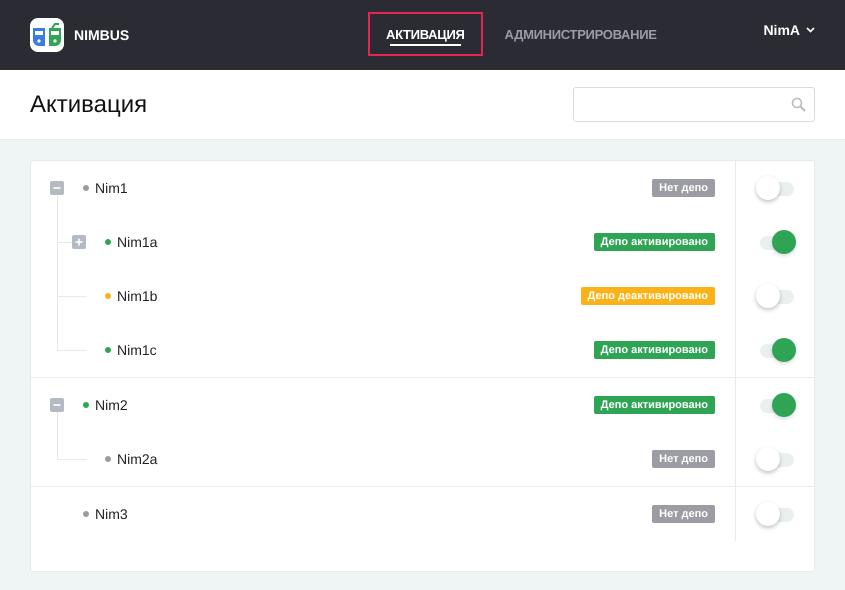 This screenshot has width=845, height=590. Describe the element at coordinates (89, 104) in the screenshot. I see `page-title: Активация` at that location.